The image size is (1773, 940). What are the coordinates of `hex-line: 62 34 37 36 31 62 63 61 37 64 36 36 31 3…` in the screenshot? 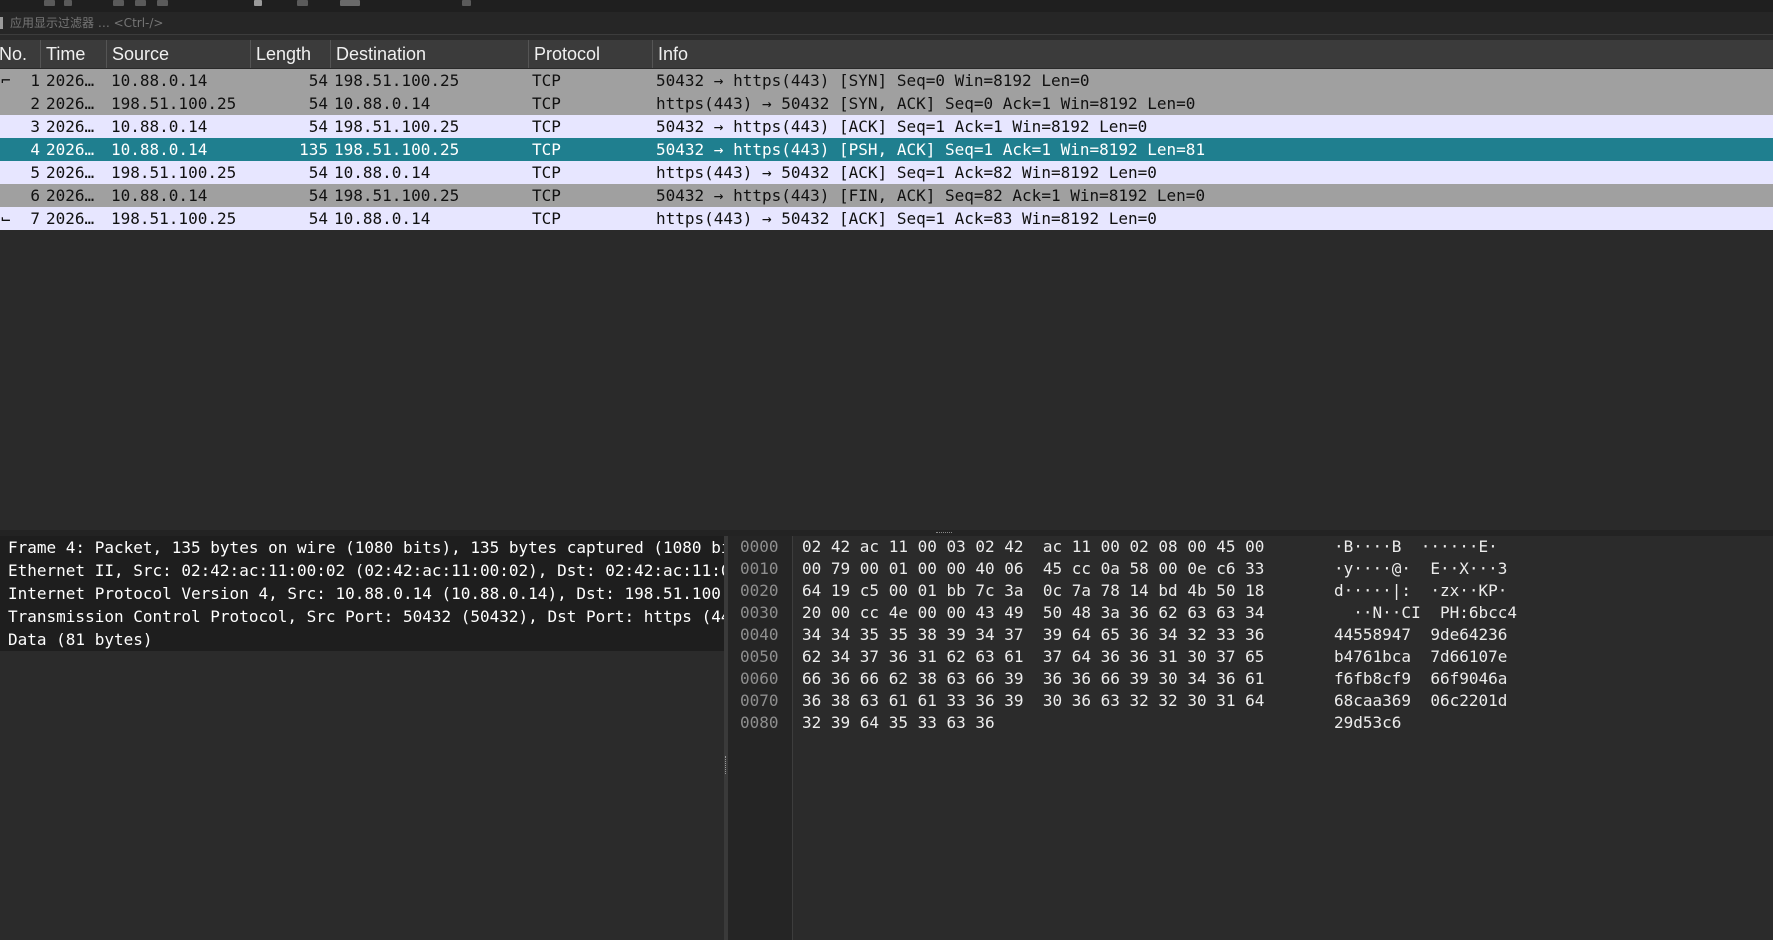 It's located at (1033, 657).